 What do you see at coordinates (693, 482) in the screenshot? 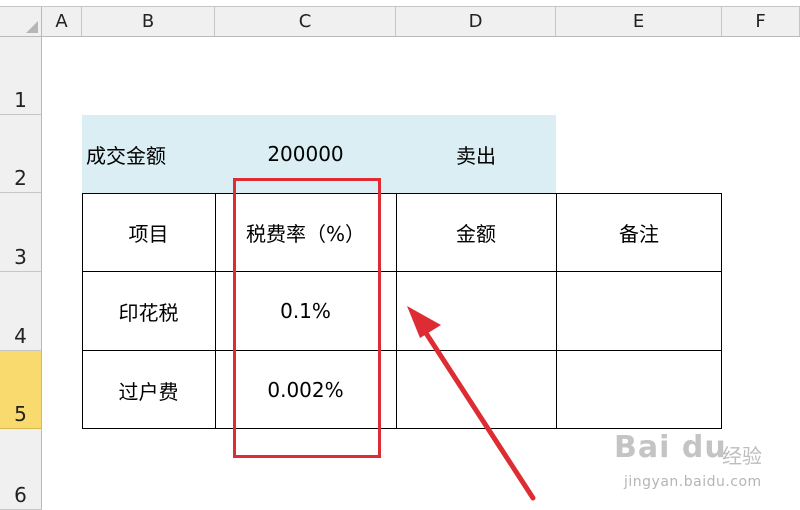
I see `watermark-url: jingyan.baidu.com` at bounding box center [693, 482].